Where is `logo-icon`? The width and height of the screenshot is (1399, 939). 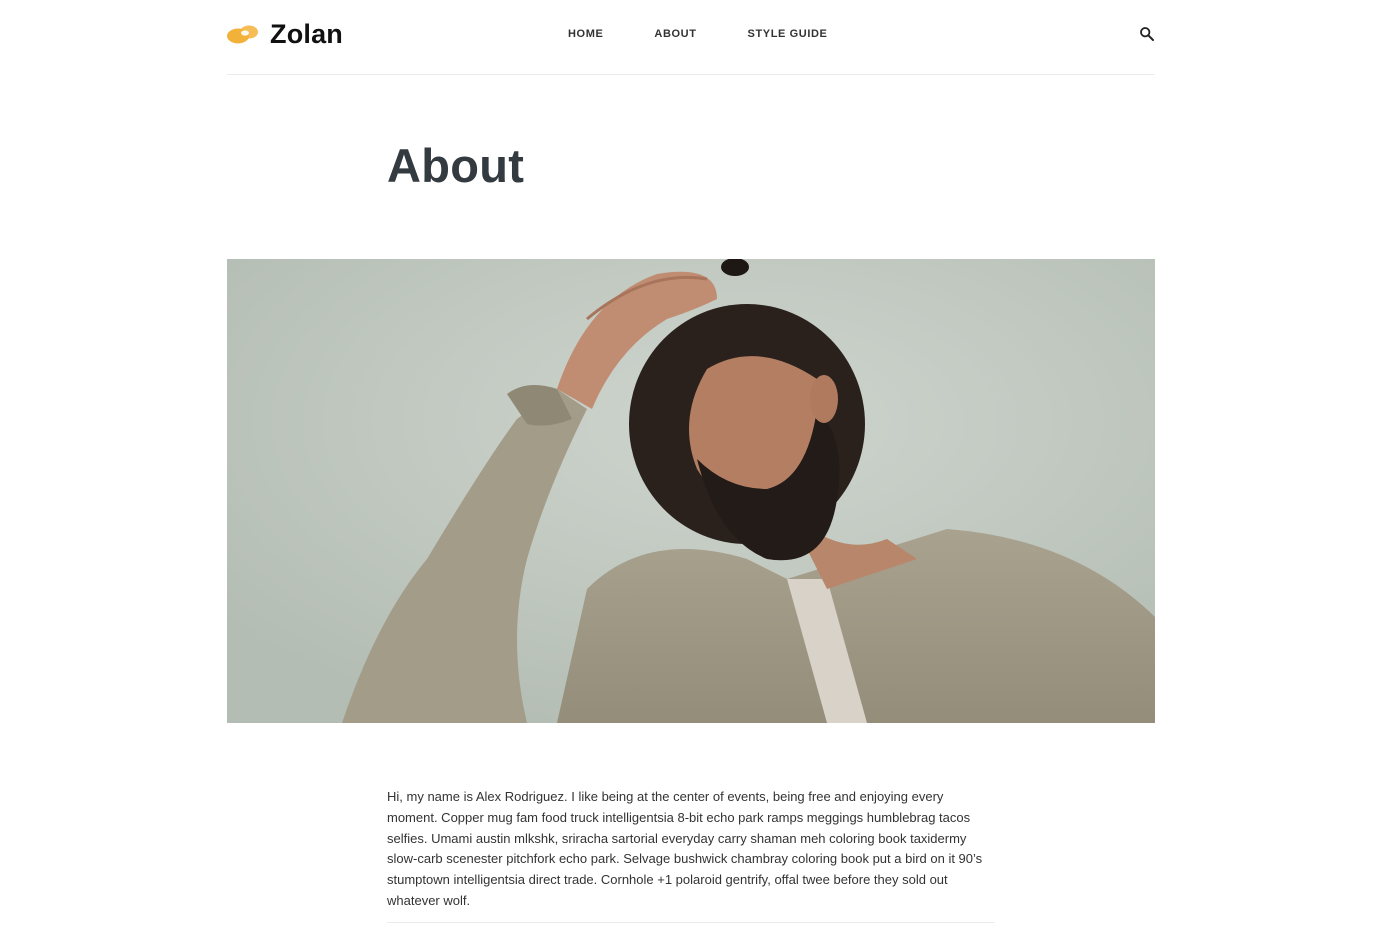 logo-icon is located at coordinates (242, 34).